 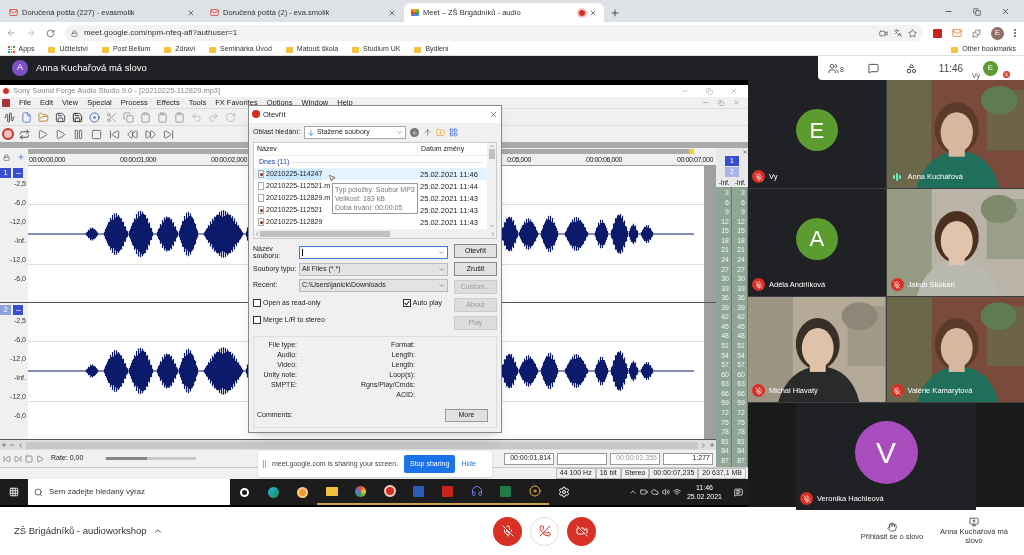 I want to click on camera-off-icon, so click(x=581, y=531).